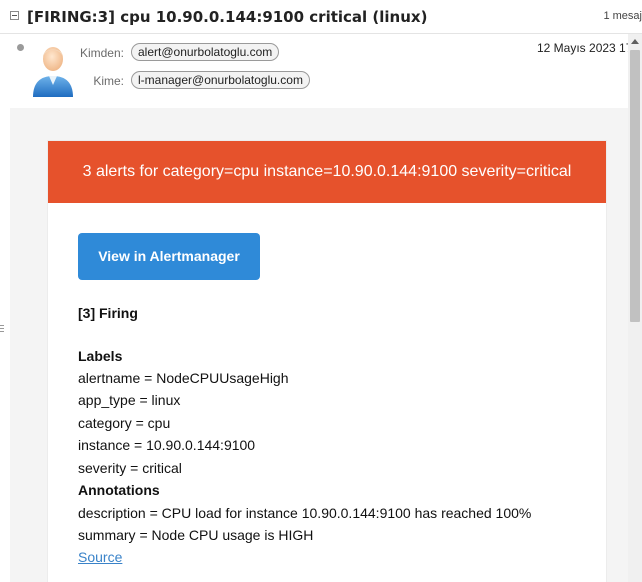  Describe the element at coordinates (167, 445) in the screenshot. I see `label-line: instance = 10.90.0.144:9100` at that location.